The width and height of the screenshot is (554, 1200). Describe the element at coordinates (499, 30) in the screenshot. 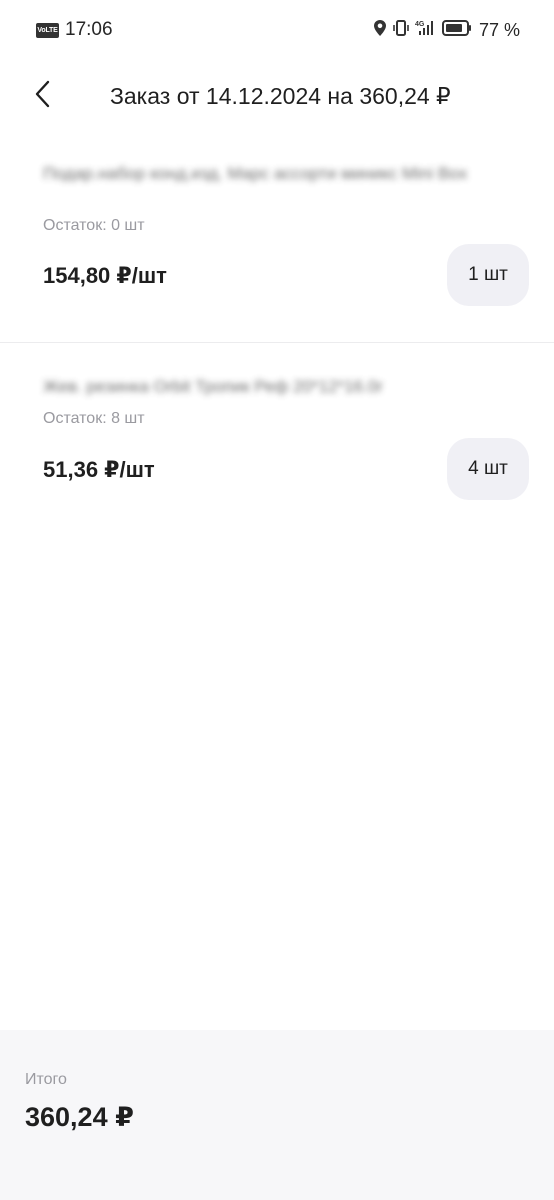

I see `battery-percent: 77 %` at that location.